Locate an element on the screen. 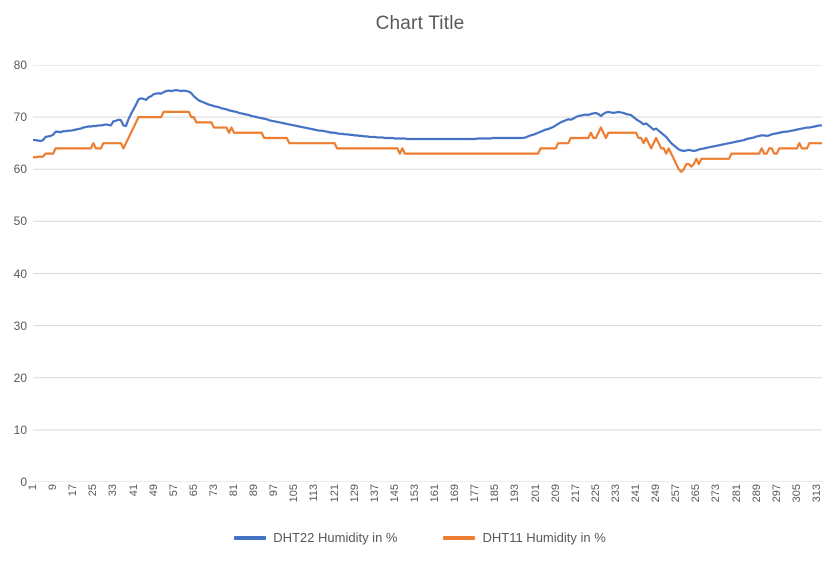  x-axis-tick-label: 289 is located at coordinates (756, 493).